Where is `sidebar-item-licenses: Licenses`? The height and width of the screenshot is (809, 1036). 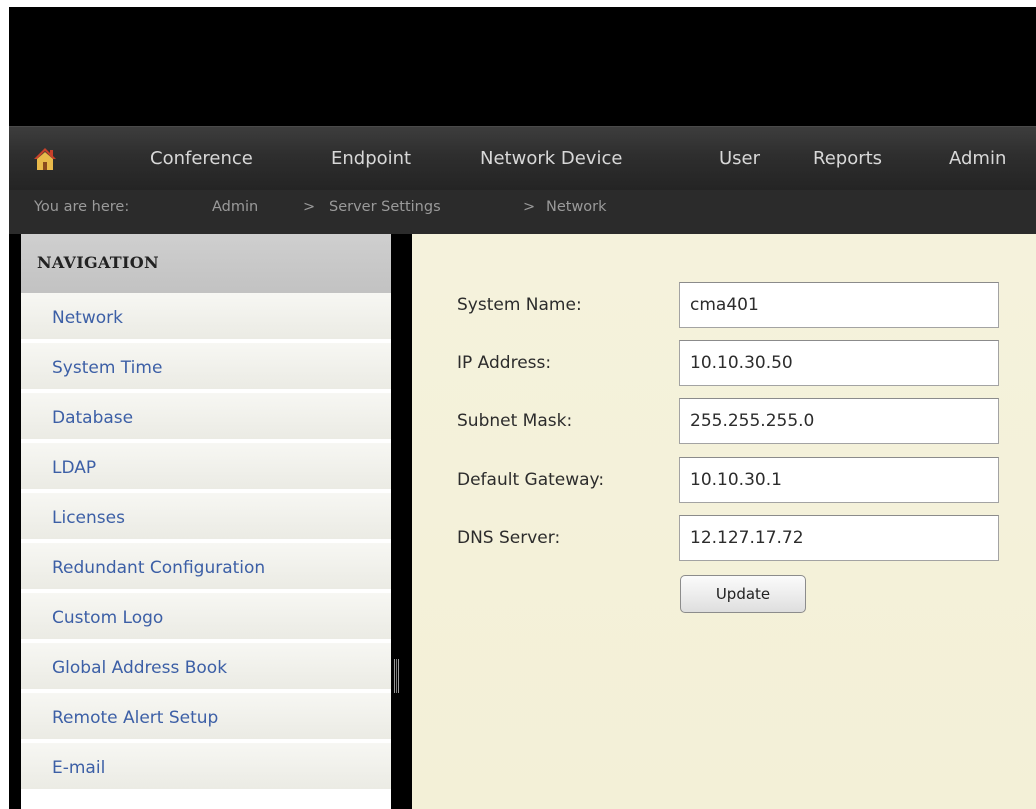 sidebar-item-licenses: Licenses is located at coordinates (206, 517).